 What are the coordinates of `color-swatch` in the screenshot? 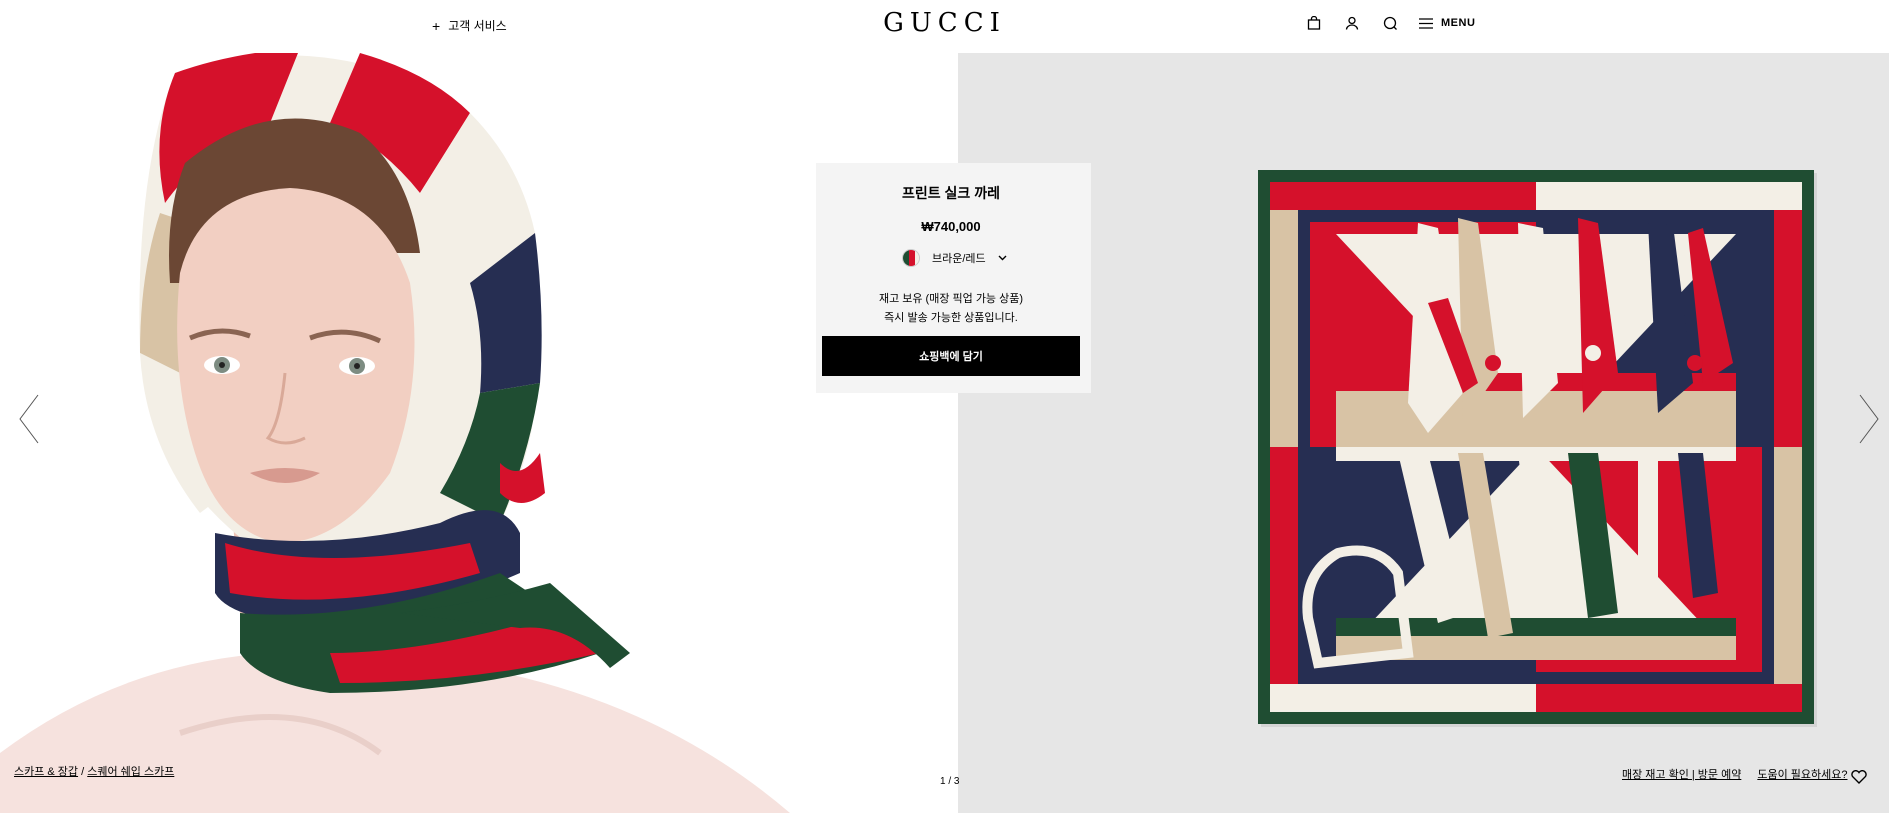 It's located at (911, 258).